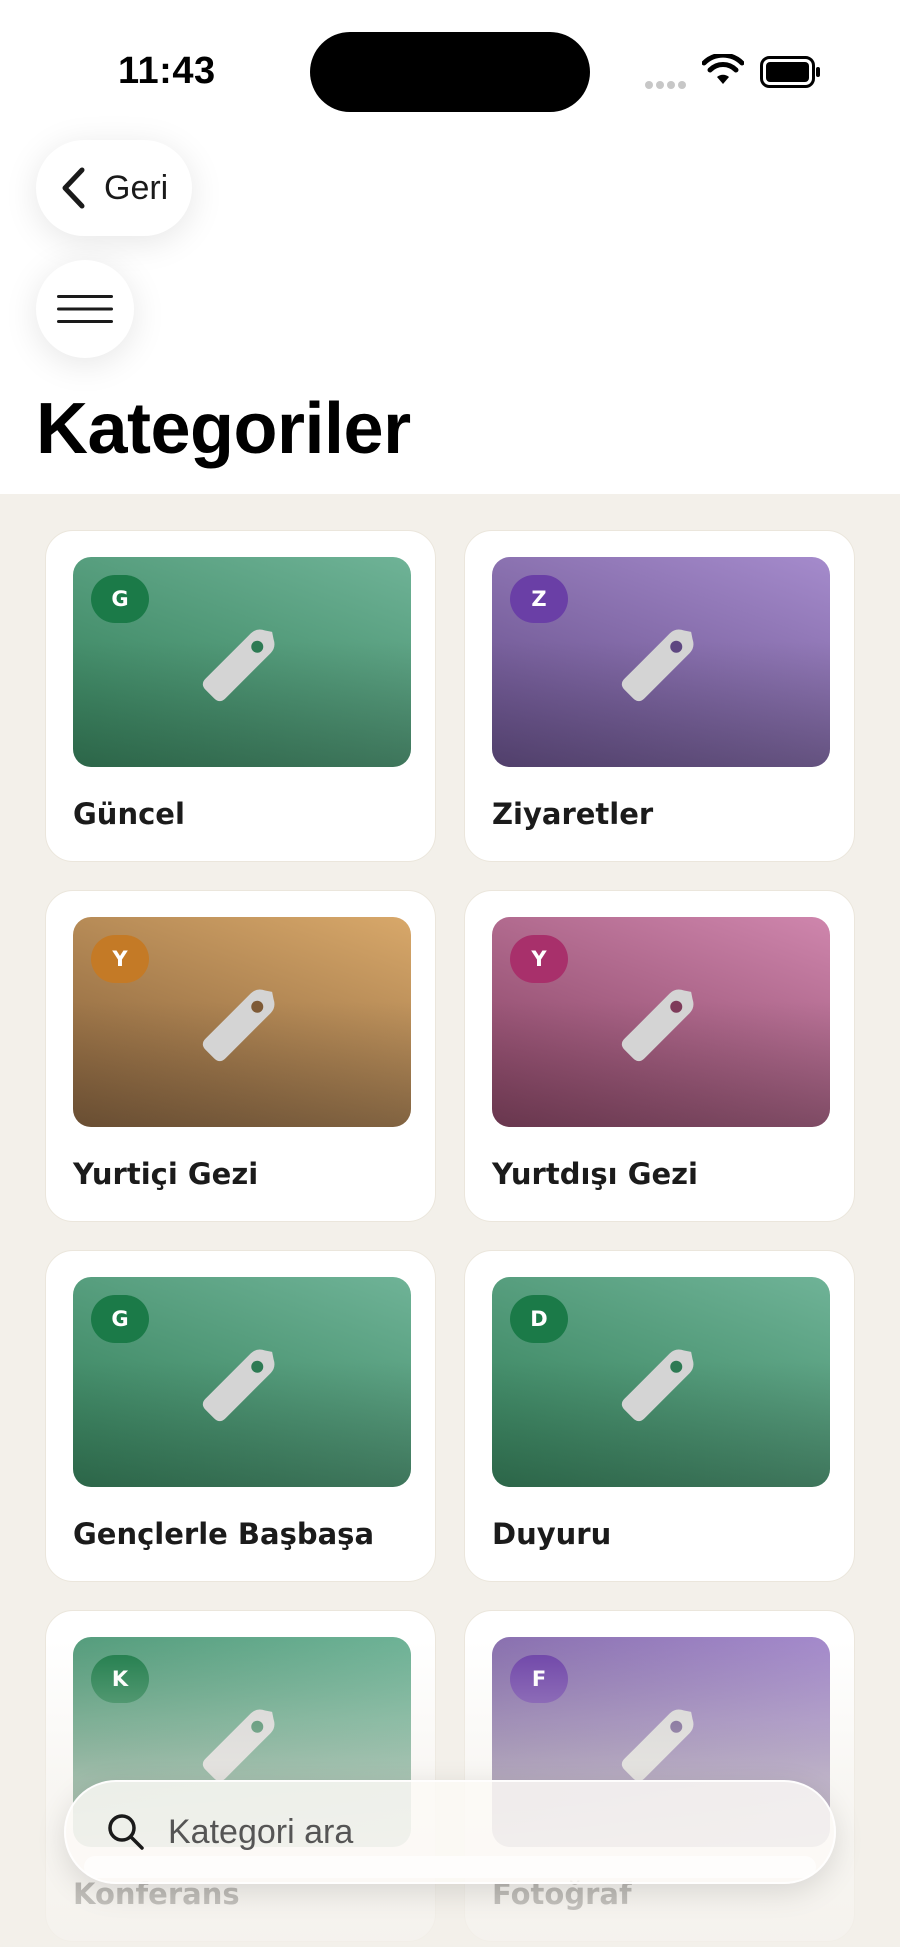 This screenshot has height=1947, width=900. I want to click on category-card: Z Ziyaretler, so click(659, 696).